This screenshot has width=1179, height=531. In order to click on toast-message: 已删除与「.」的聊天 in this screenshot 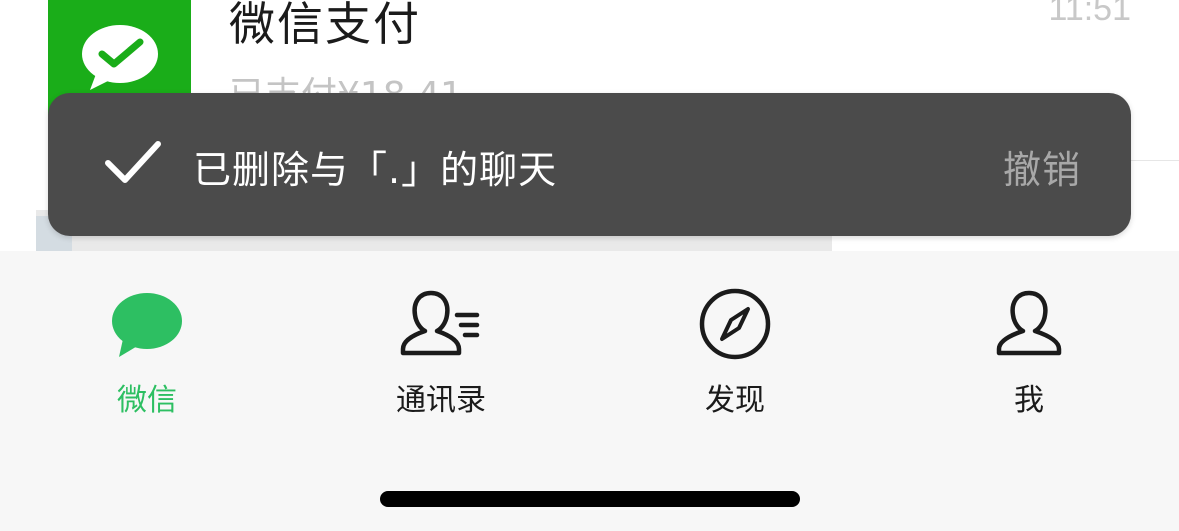, I will do `click(375, 170)`.